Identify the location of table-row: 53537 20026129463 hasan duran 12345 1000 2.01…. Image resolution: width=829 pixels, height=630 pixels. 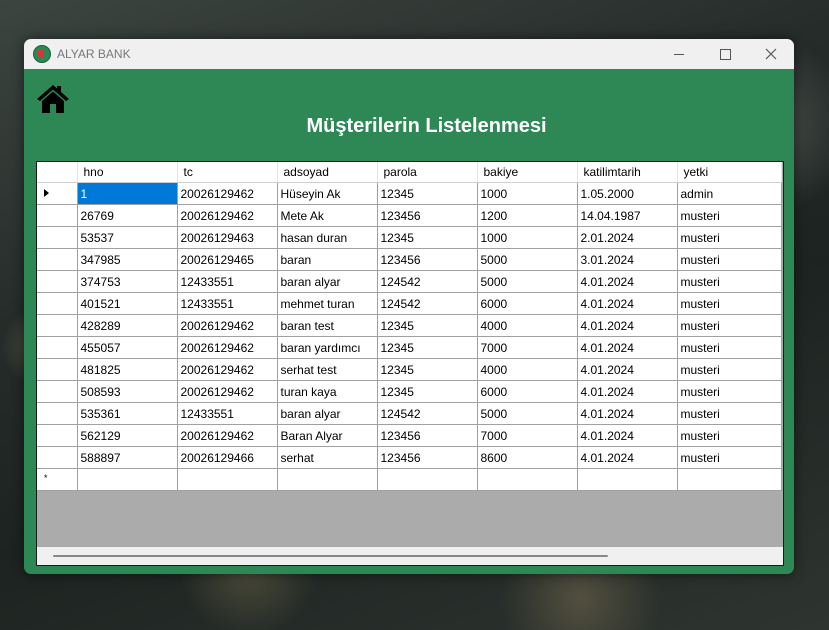
(409, 237).